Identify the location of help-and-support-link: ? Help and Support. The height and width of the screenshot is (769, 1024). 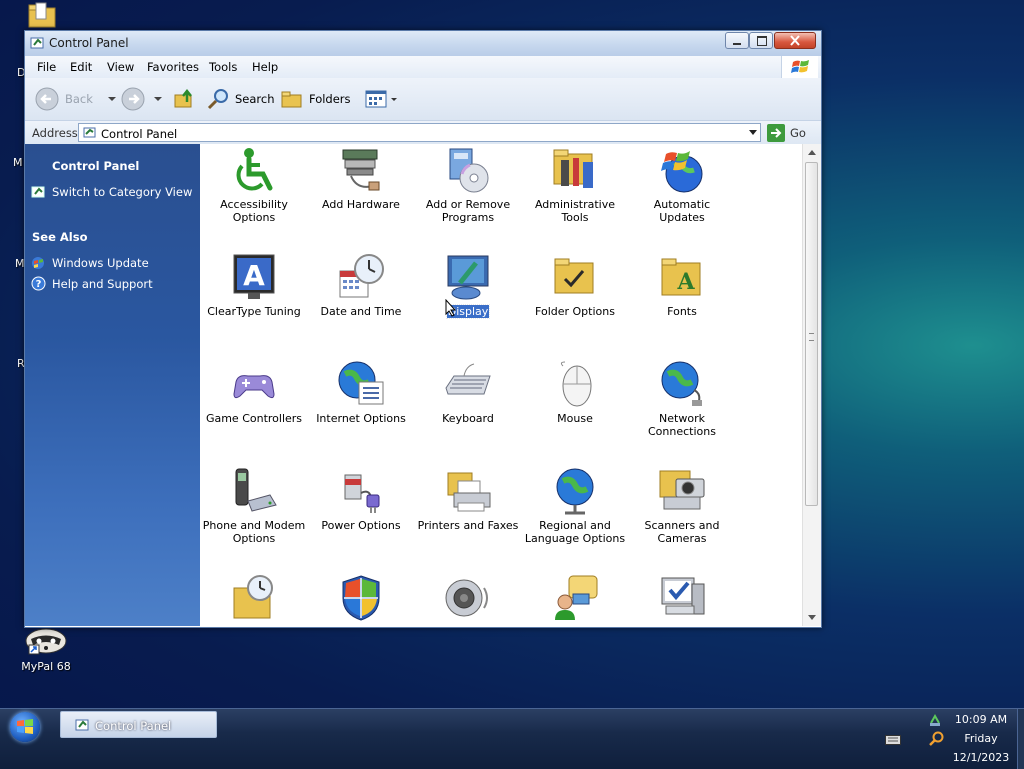
(92, 283).